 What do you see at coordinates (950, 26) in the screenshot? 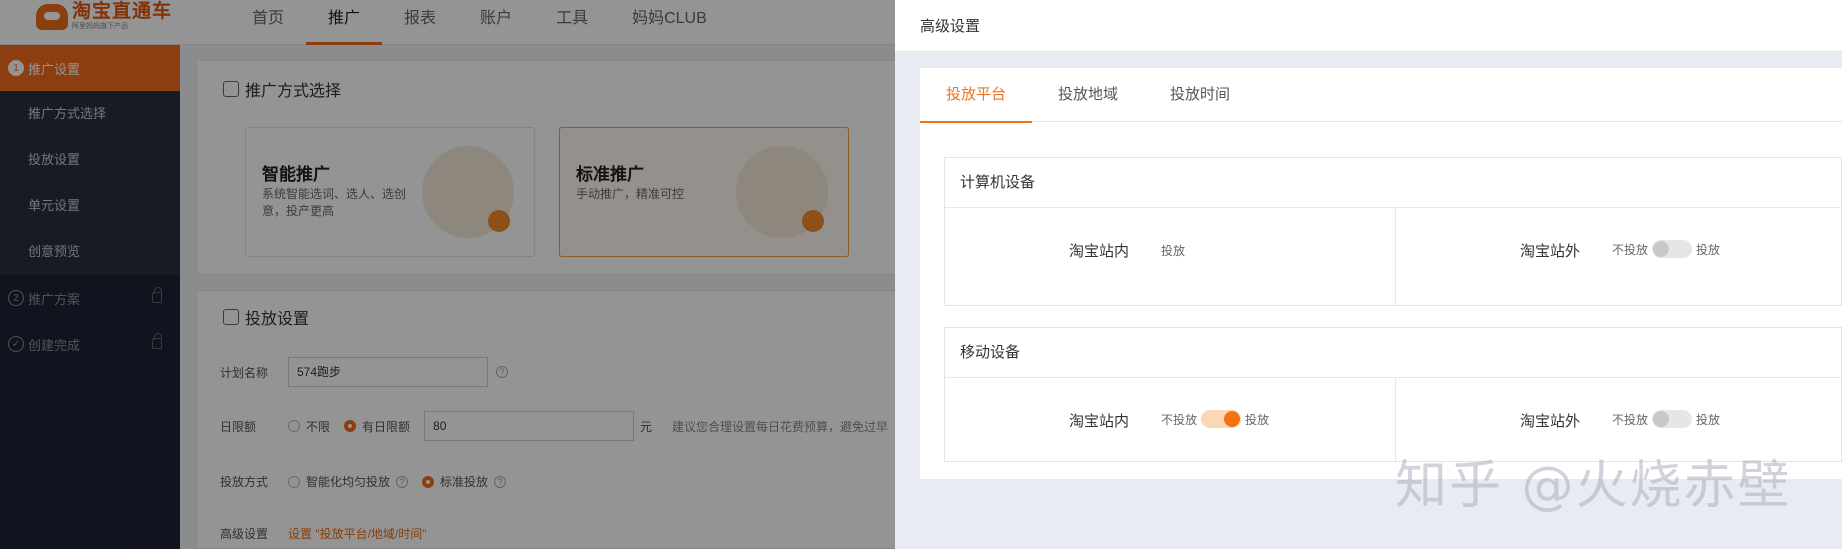
I see `drawer-title: 高级设置` at bounding box center [950, 26].